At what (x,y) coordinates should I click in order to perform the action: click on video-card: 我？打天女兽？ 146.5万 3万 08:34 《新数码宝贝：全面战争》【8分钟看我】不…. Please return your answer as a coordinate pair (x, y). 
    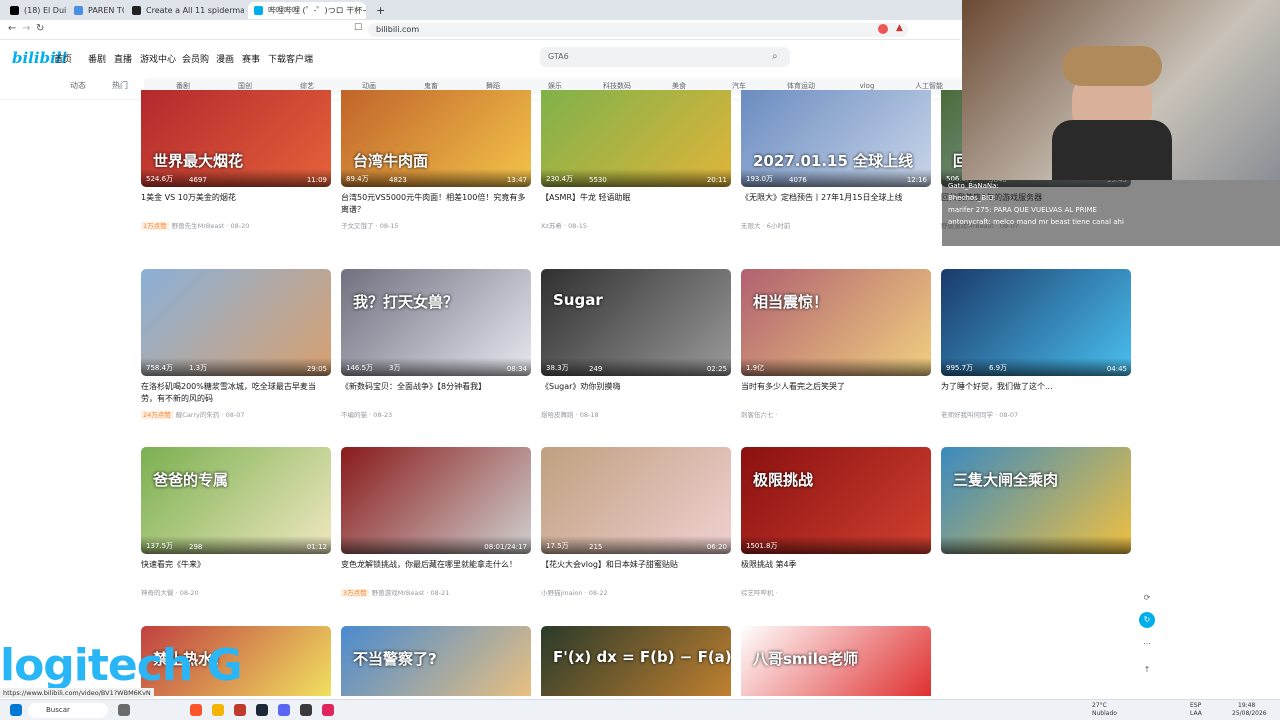
    Looking at the image, I should click on (436, 344).